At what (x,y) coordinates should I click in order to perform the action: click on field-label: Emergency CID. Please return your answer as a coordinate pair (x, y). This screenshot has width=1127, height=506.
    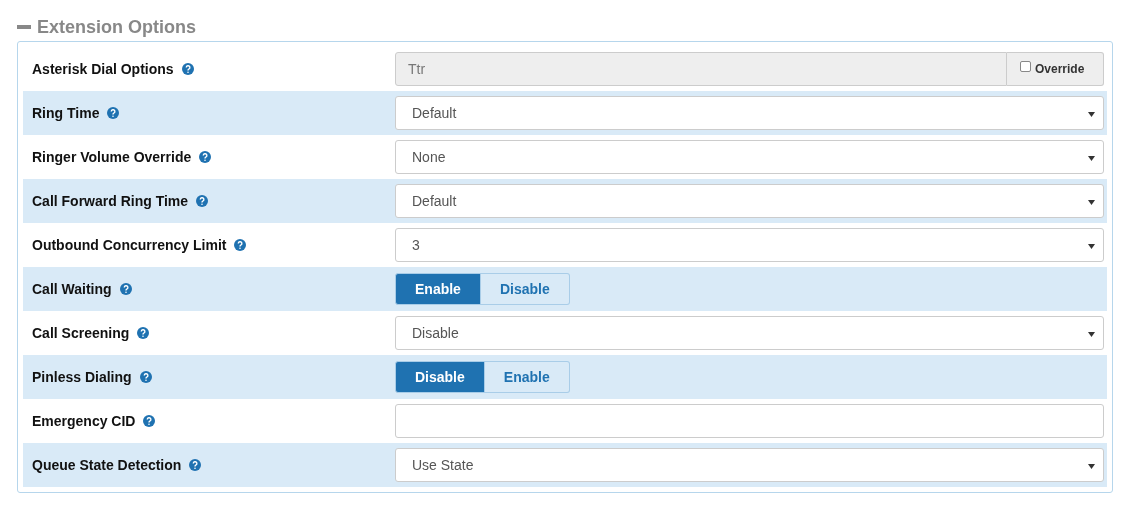
    Looking at the image, I should click on (84, 421).